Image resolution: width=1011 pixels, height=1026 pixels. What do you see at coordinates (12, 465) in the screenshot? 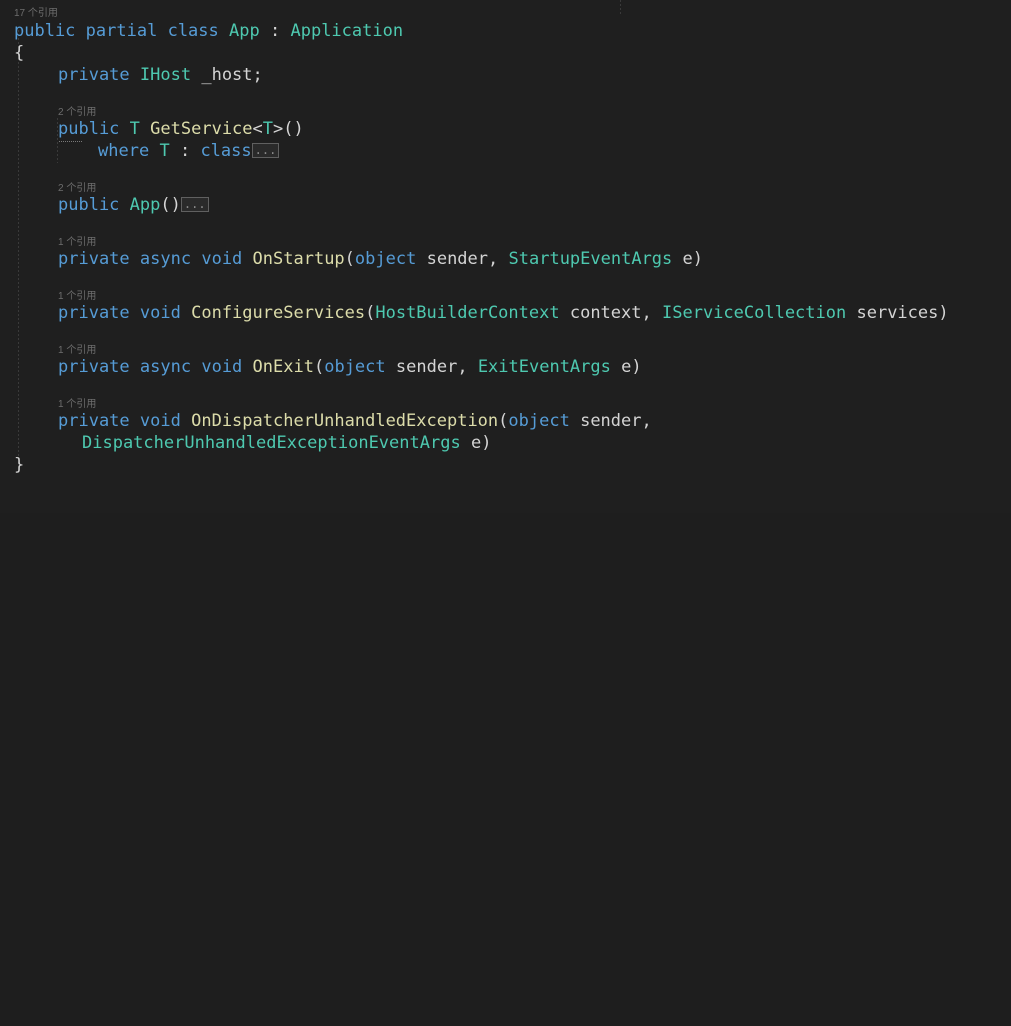
I see `code-line-close-brace: }` at bounding box center [12, 465].